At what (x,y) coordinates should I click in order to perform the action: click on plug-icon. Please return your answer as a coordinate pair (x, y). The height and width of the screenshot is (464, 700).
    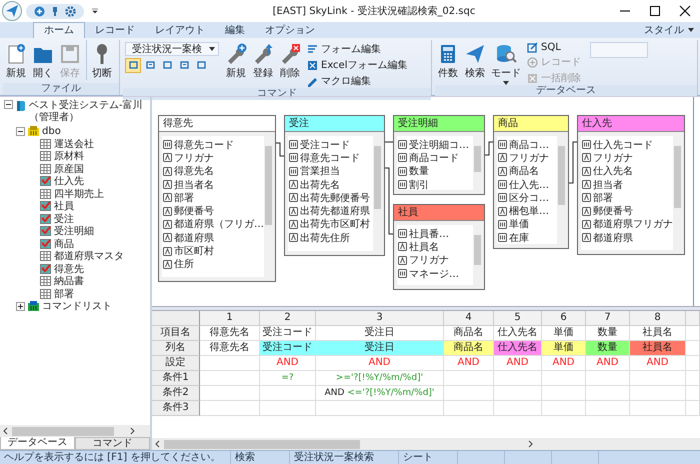
    Looking at the image, I should click on (55, 11).